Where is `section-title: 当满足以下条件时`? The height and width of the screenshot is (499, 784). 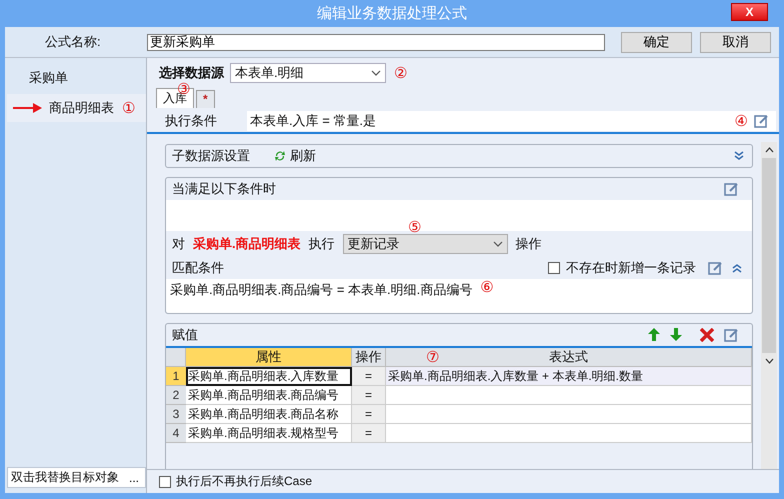
section-title: 当满足以下条件时 is located at coordinates (224, 189).